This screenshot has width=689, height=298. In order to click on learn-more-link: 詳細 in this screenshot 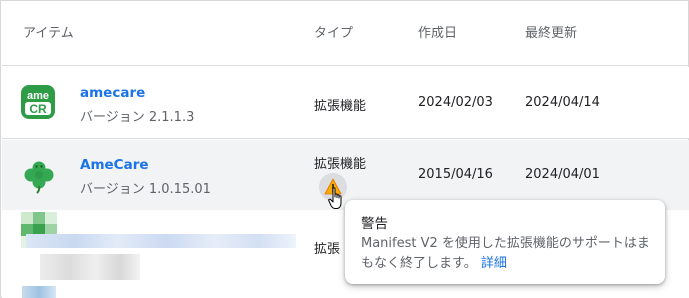, I will do `click(494, 263)`.